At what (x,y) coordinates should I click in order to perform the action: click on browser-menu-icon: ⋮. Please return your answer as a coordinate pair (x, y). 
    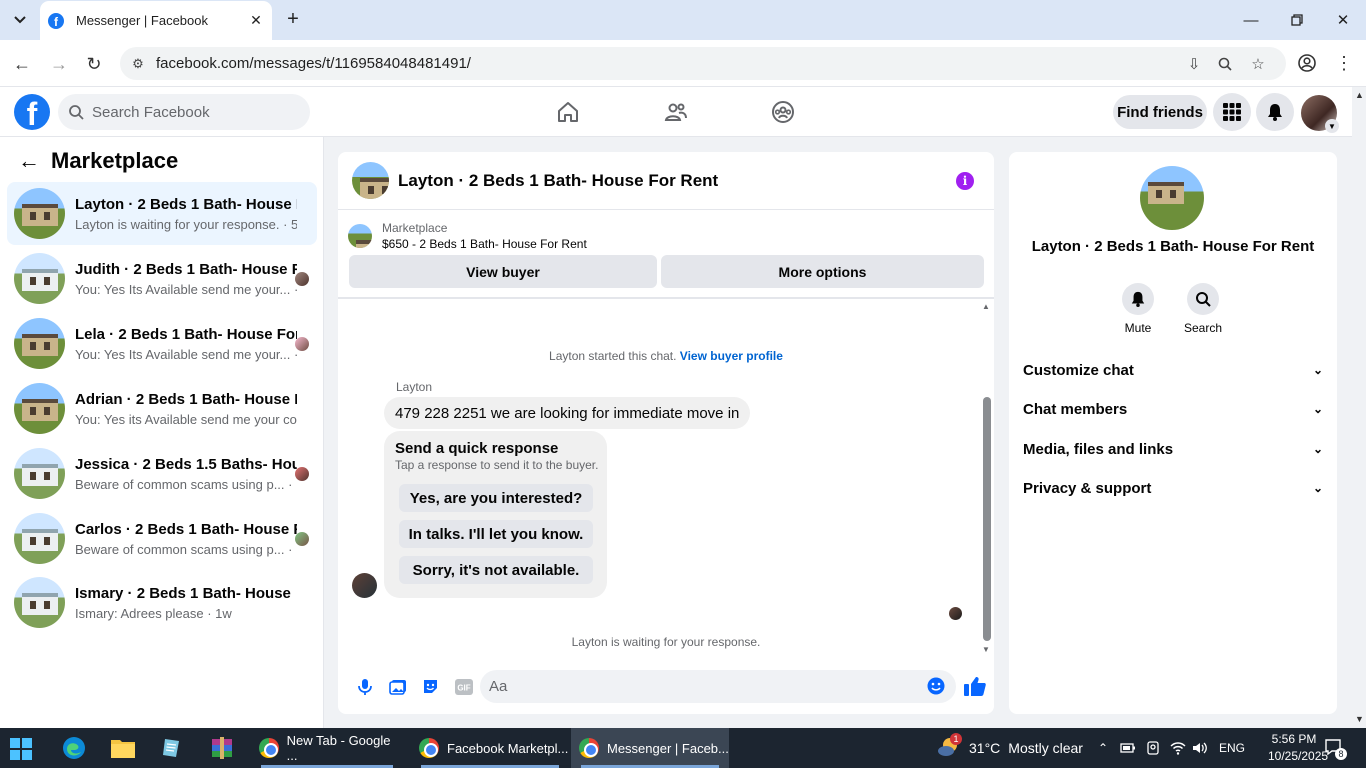
    Looking at the image, I should click on (1344, 63).